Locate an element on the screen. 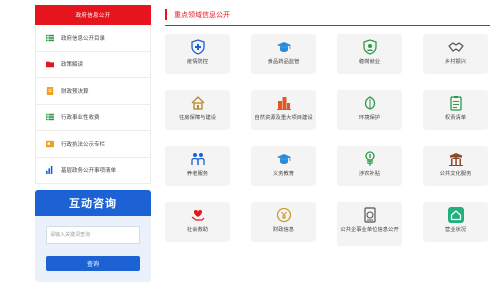 The height and width of the screenshot is (284, 500). pavilion-icon is located at coordinates (456, 159).